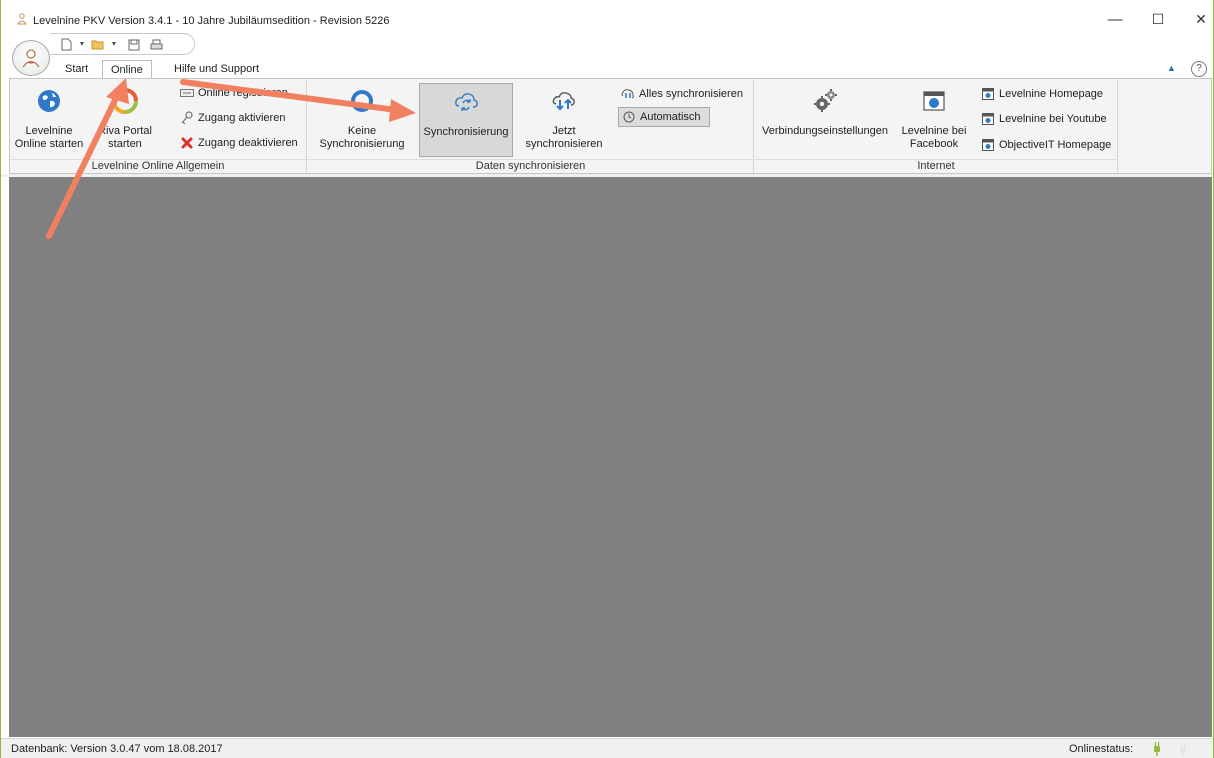 The image size is (1214, 758). I want to click on cloud-sync-icon, so click(466, 102).